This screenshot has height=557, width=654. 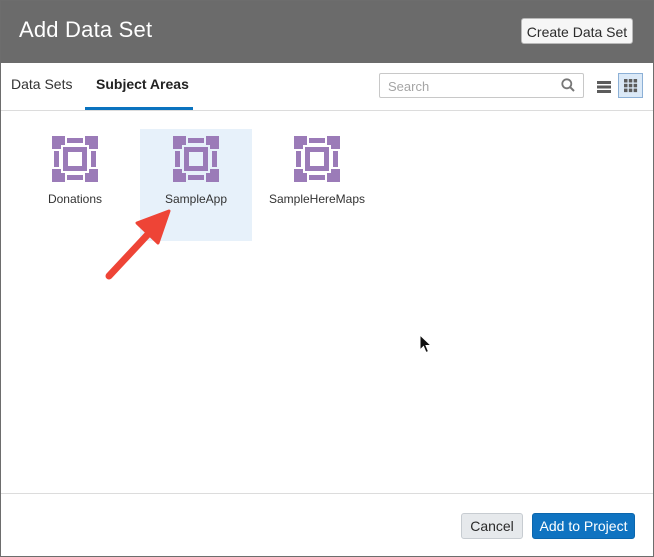 What do you see at coordinates (327, 32) in the screenshot?
I see `dialog-header: Add Data Set Create Data Set` at bounding box center [327, 32].